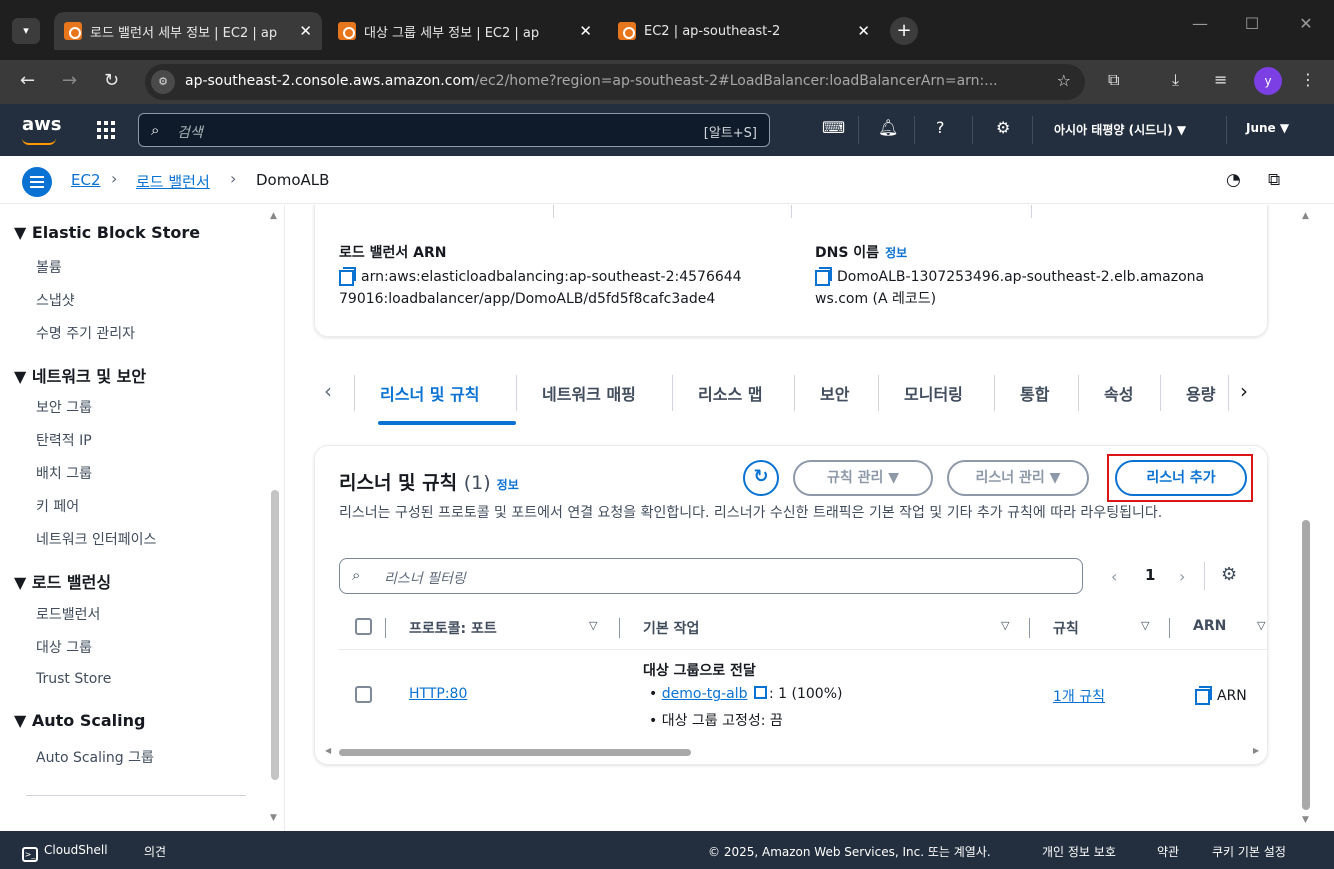 This screenshot has height=869, width=1334. I want to click on sidebar-item-snapshots: 스냅샷, so click(55, 300).